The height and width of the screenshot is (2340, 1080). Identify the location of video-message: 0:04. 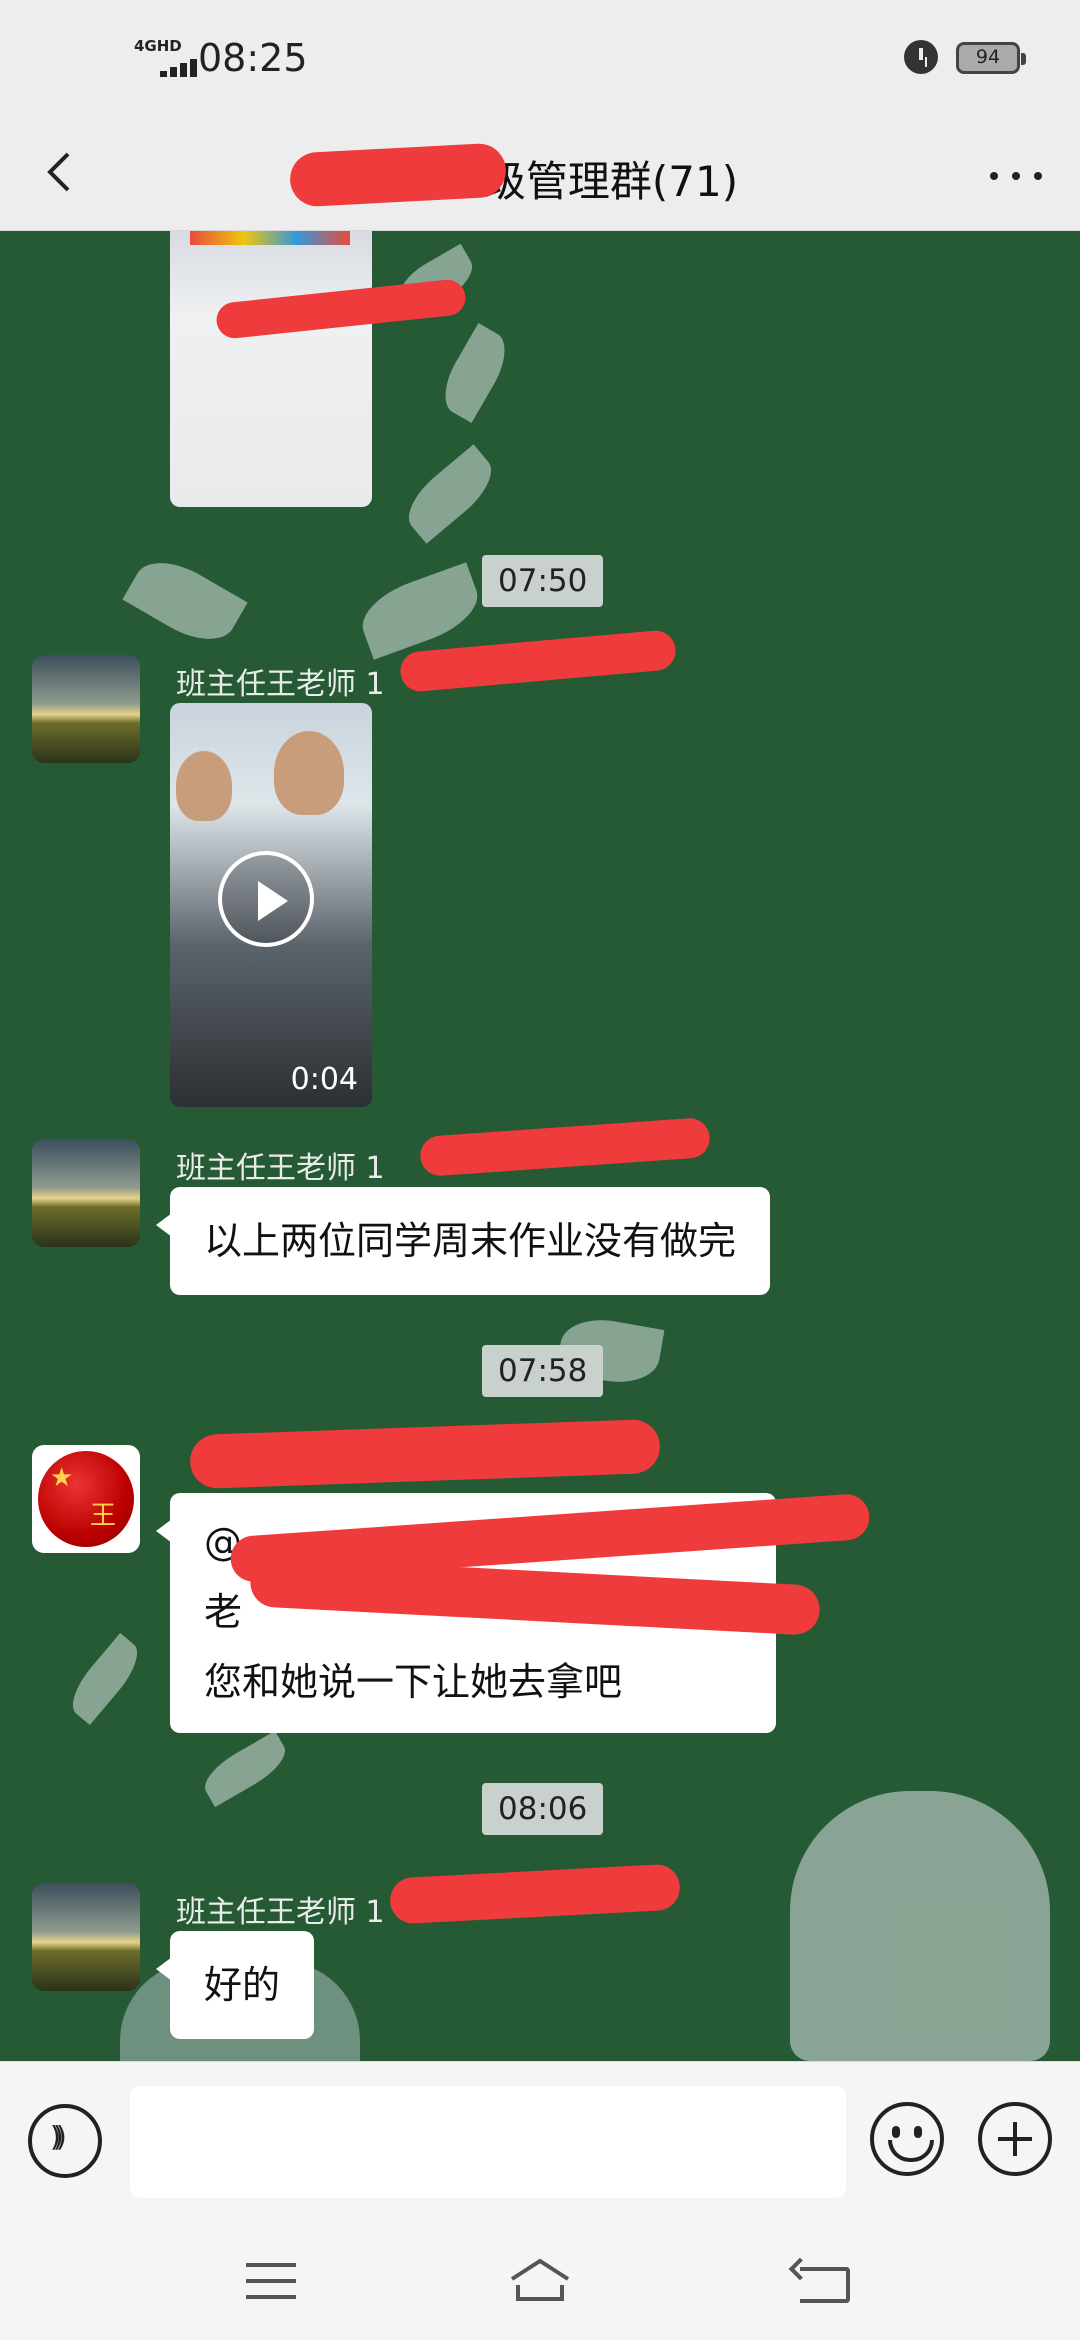
(271, 905).